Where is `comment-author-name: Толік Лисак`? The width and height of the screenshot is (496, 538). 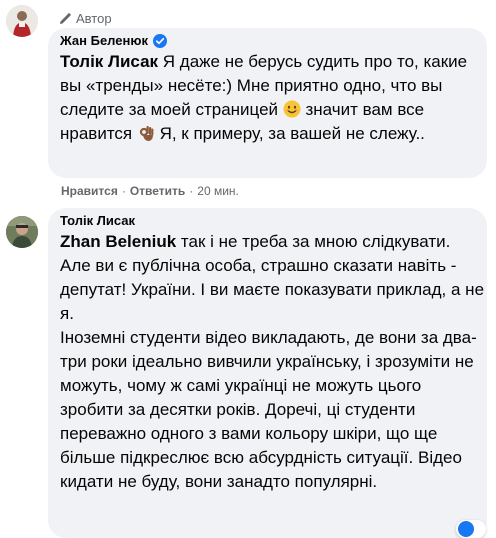 comment-author-name: Толік Лисак is located at coordinates (97, 220).